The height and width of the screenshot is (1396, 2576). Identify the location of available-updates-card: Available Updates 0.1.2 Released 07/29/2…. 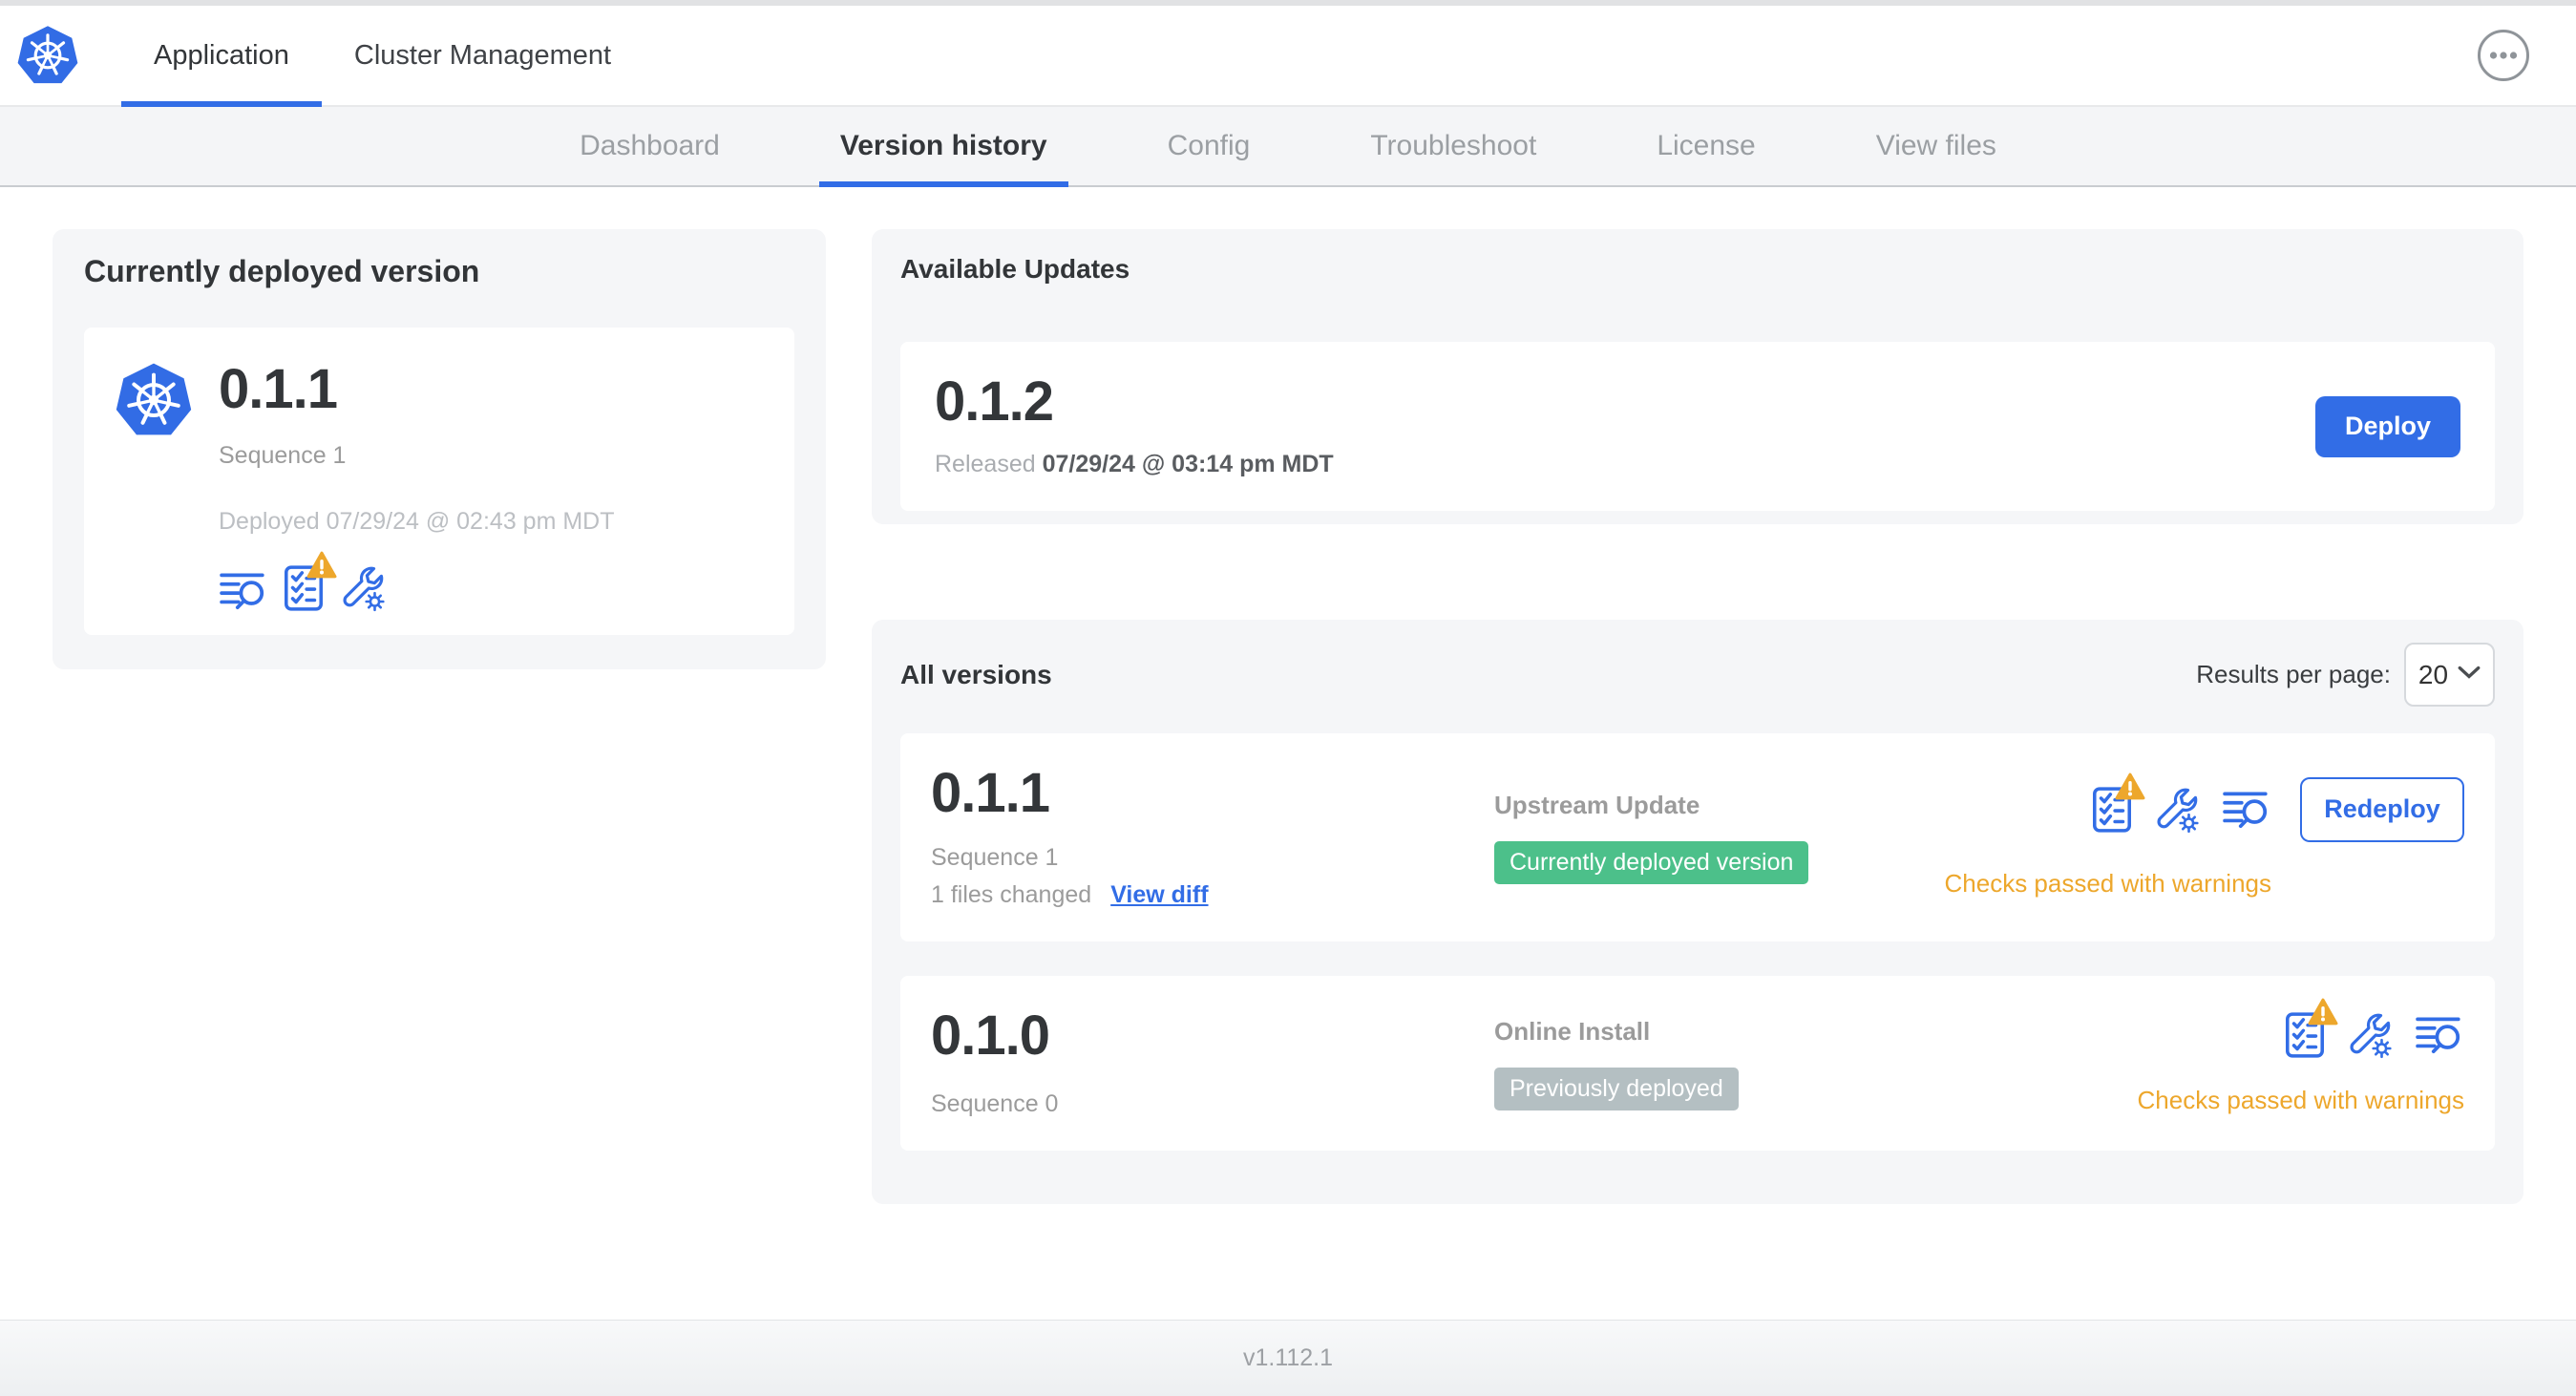
(1697, 376).